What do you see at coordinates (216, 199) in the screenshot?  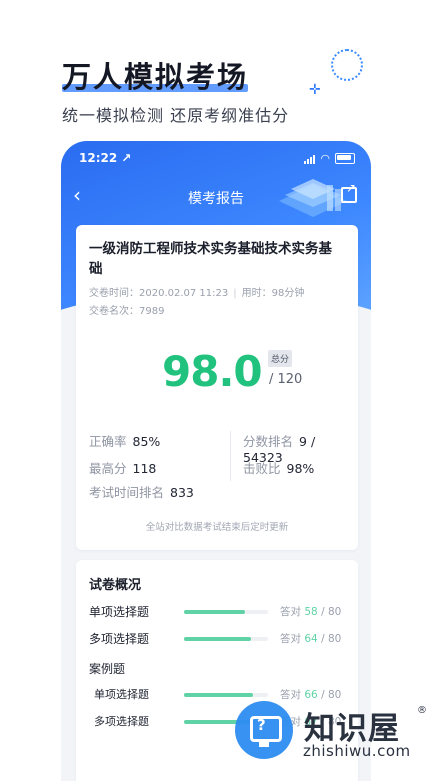 I see `page-title: 模考报告` at bounding box center [216, 199].